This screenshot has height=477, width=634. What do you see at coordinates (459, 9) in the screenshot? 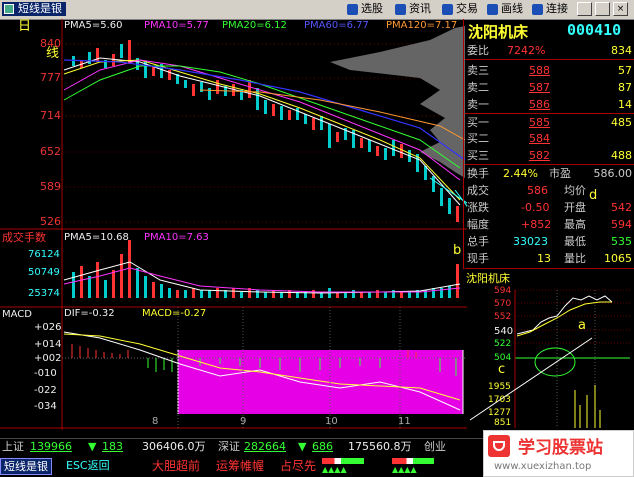
I see `trade-button: 交易` at bounding box center [459, 9].